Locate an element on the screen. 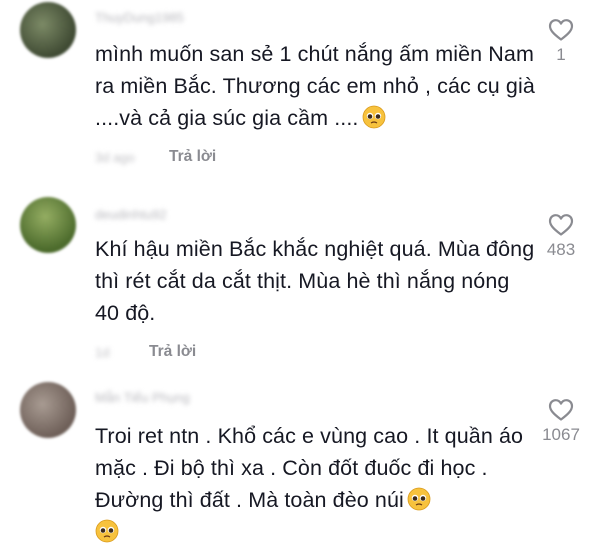  like-button: 1 is located at coordinates (561, 41).